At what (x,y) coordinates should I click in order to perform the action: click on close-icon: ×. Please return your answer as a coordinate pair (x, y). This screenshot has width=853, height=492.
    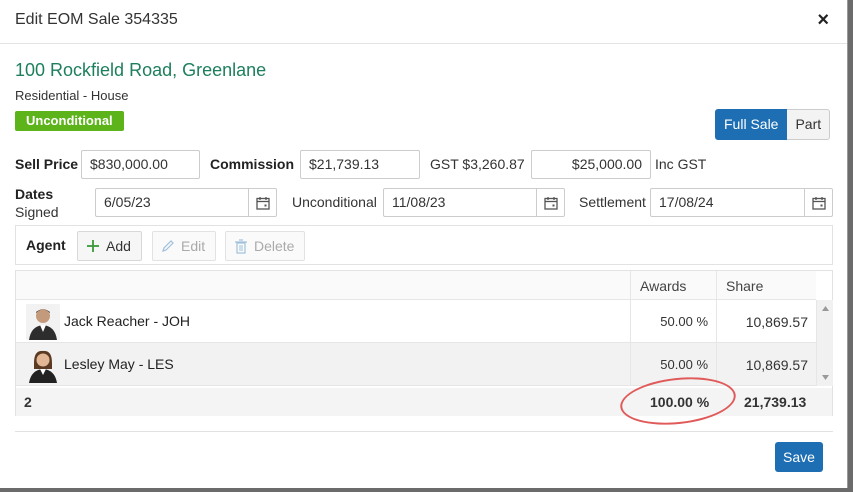
    Looking at the image, I should click on (823, 20).